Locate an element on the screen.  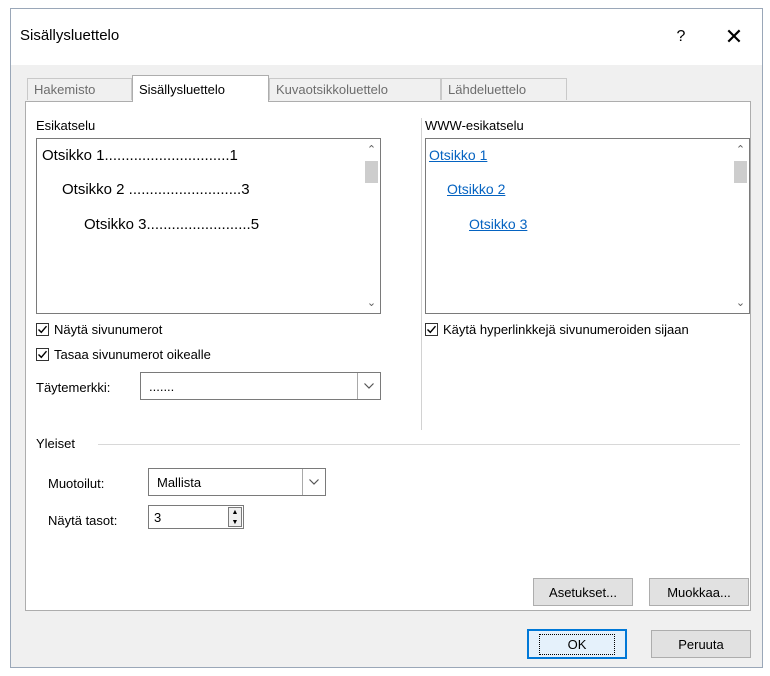
general-heading: Yleiset is located at coordinates (56, 443).